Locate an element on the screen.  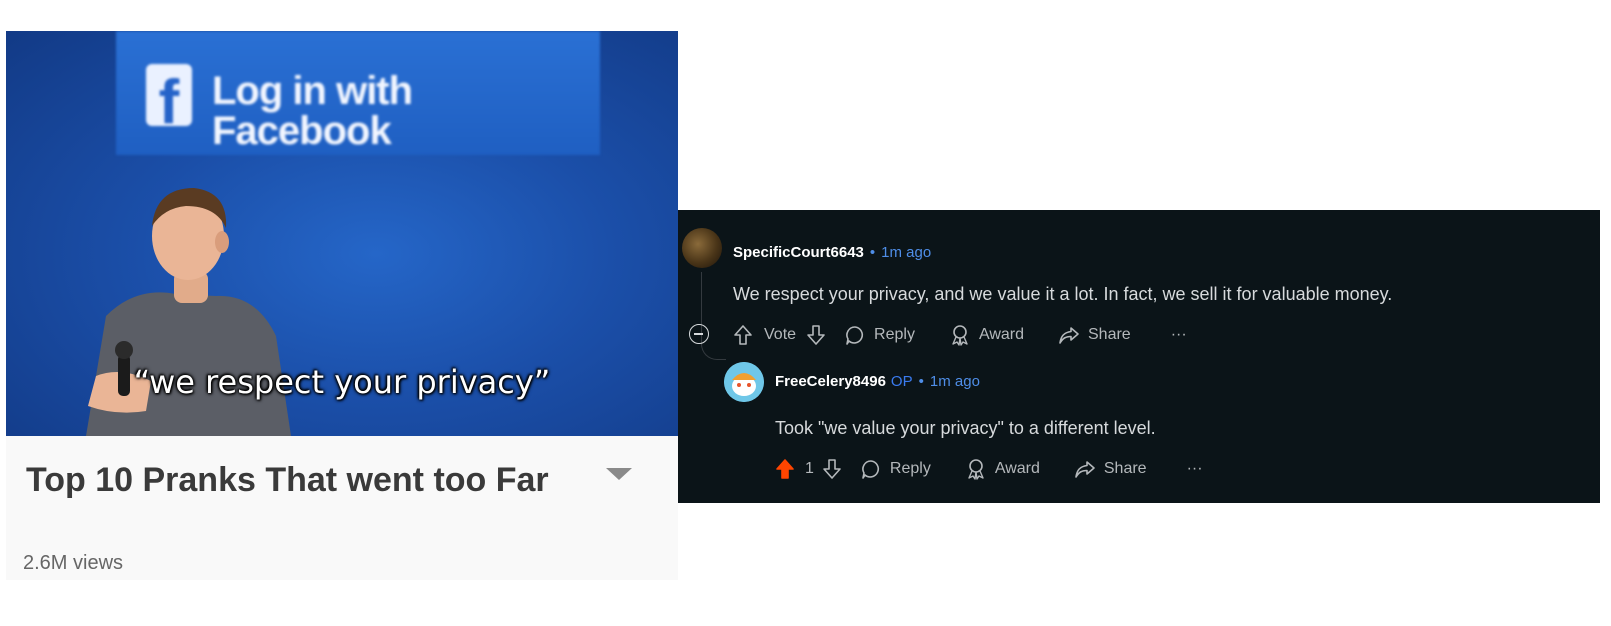
chevron-down-icon is located at coordinates (619, 474).